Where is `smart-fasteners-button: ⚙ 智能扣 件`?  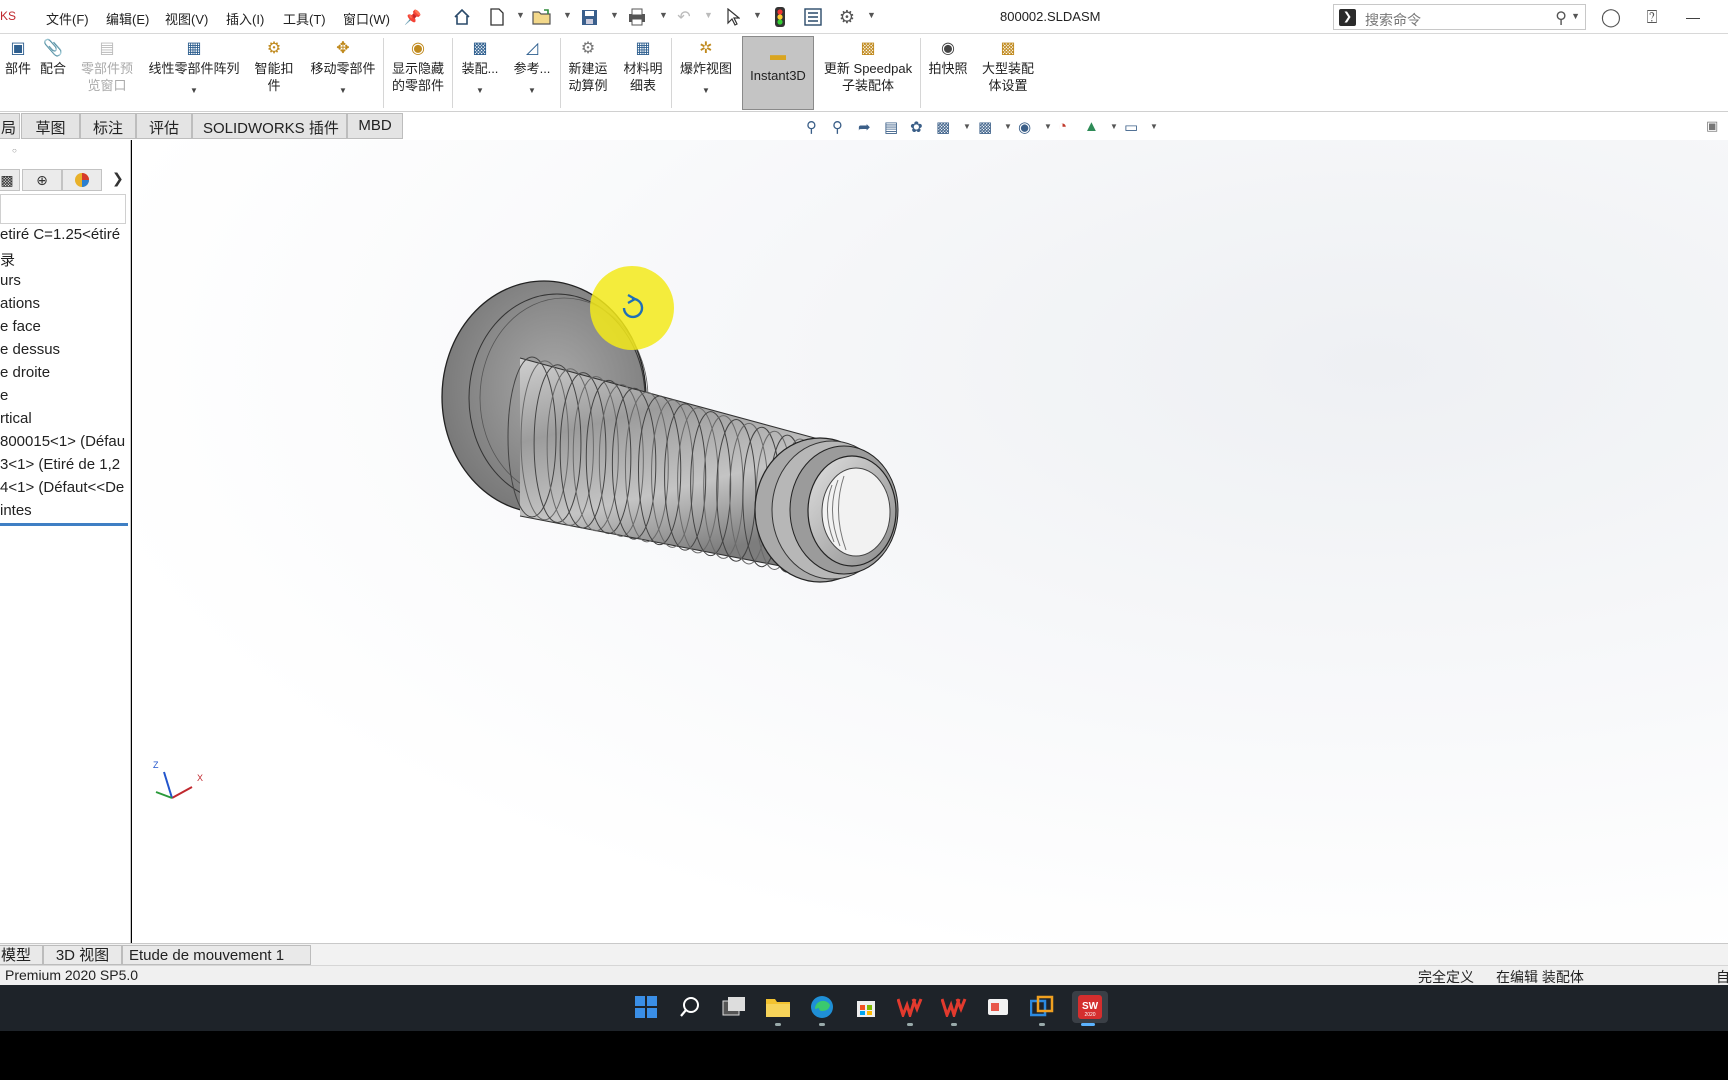 smart-fasteners-button: ⚙ 智能扣 件 is located at coordinates (274, 73).